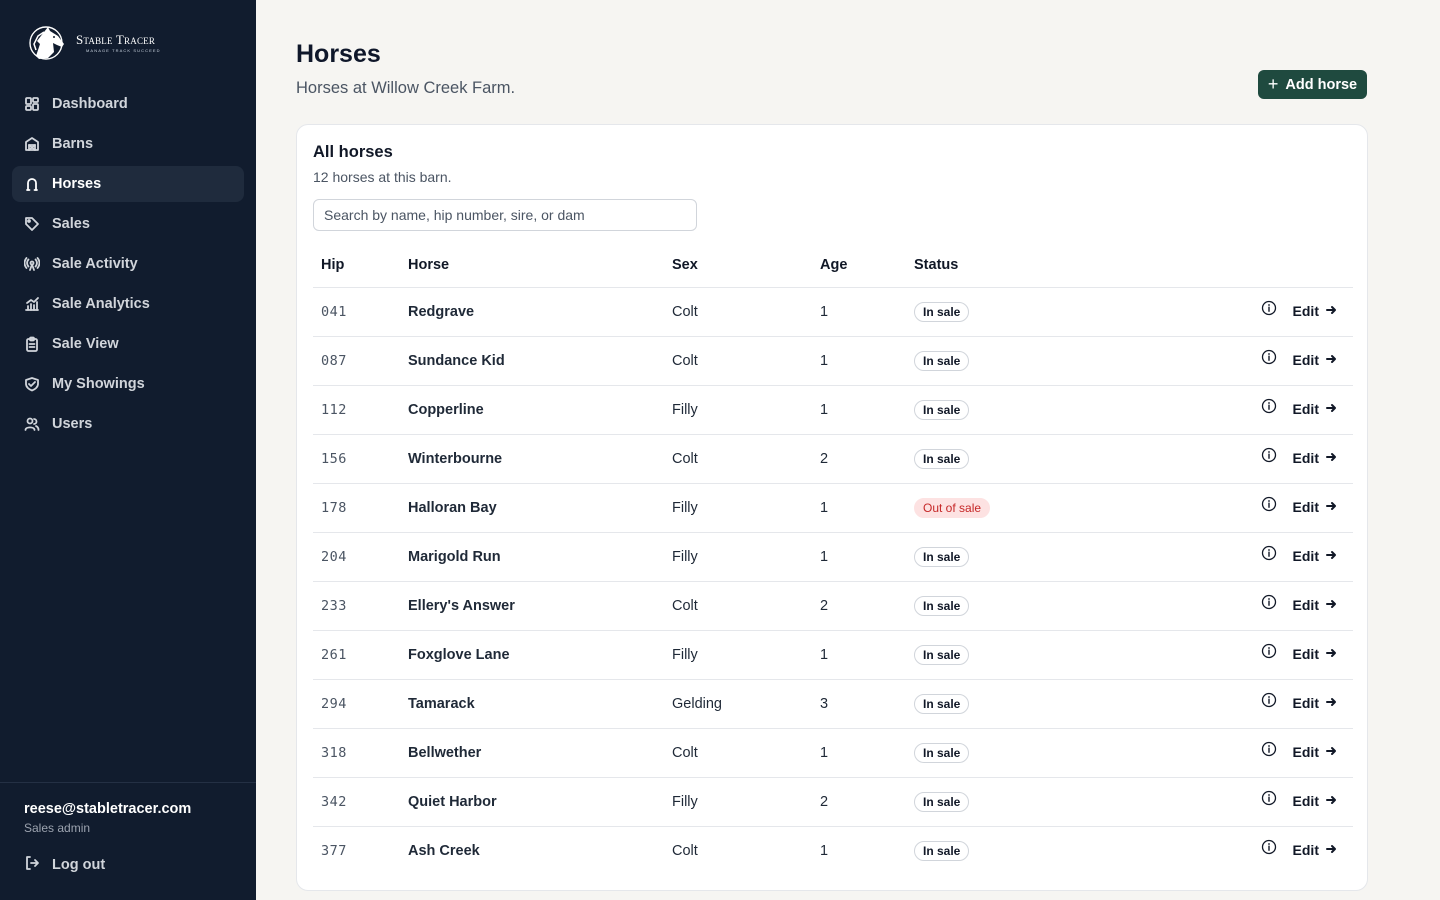 The height and width of the screenshot is (900, 1440). Describe the element at coordinates (833, 459) in the screenshot. I see `table-row: 156 Winterbourne Colt 2 In sale Edit` at that location.